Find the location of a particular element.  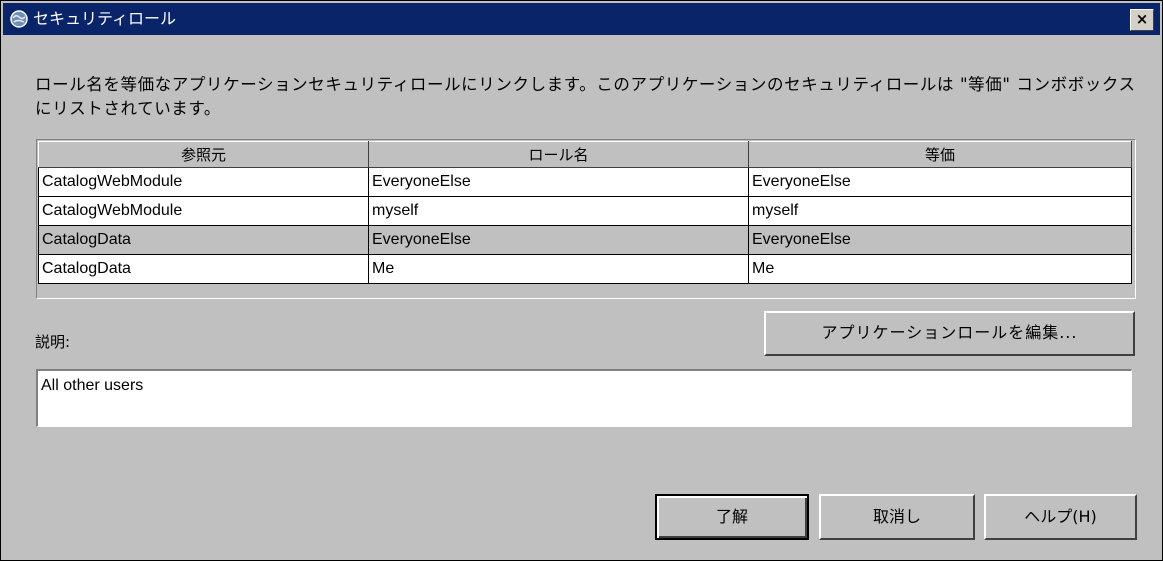

close-button: × is located at coordinates (1142, 20).